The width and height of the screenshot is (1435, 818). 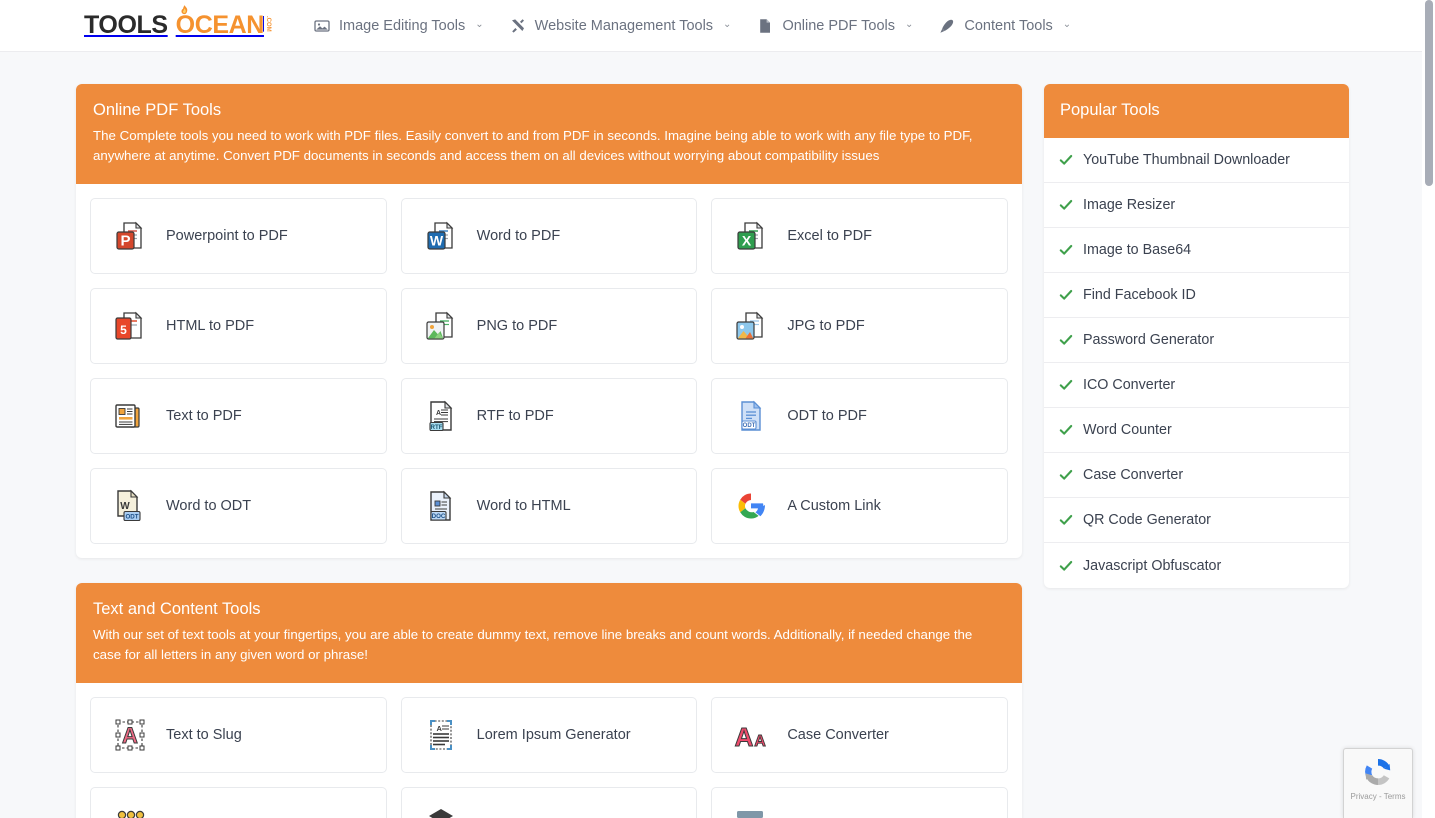 What do you see at coordinates (209, 506) in the screenshot?
I see `tool-label: Word to ODT` at bounding box center [209, 506].